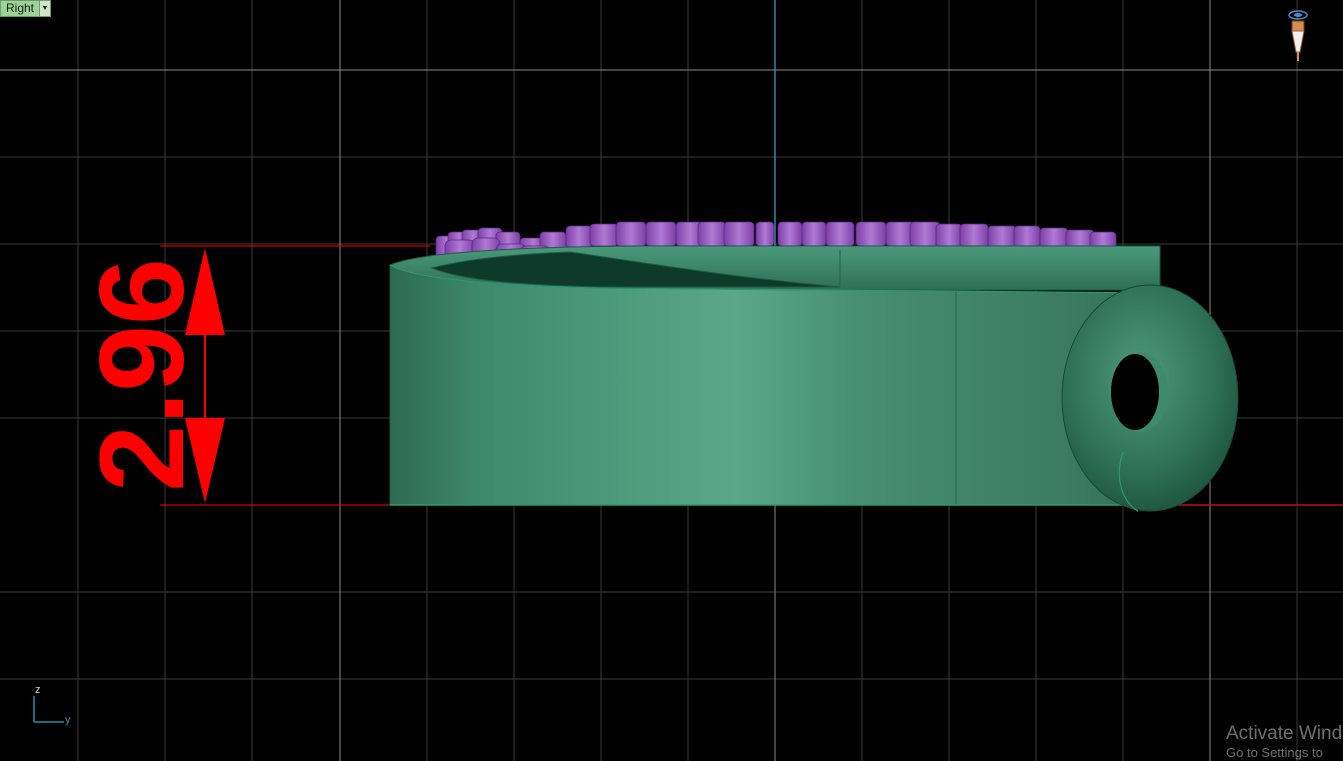  I want to click on y-axis-label: y, so click(68, 720).